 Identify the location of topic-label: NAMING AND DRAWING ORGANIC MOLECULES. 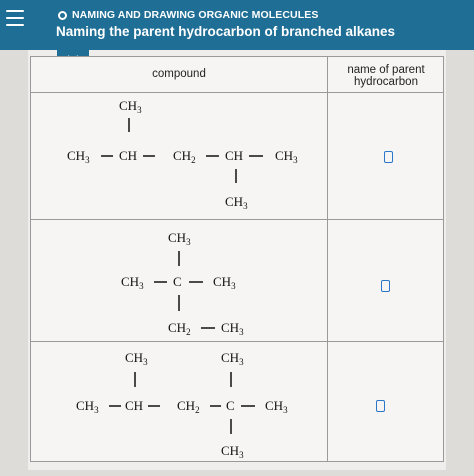
(195, 15).